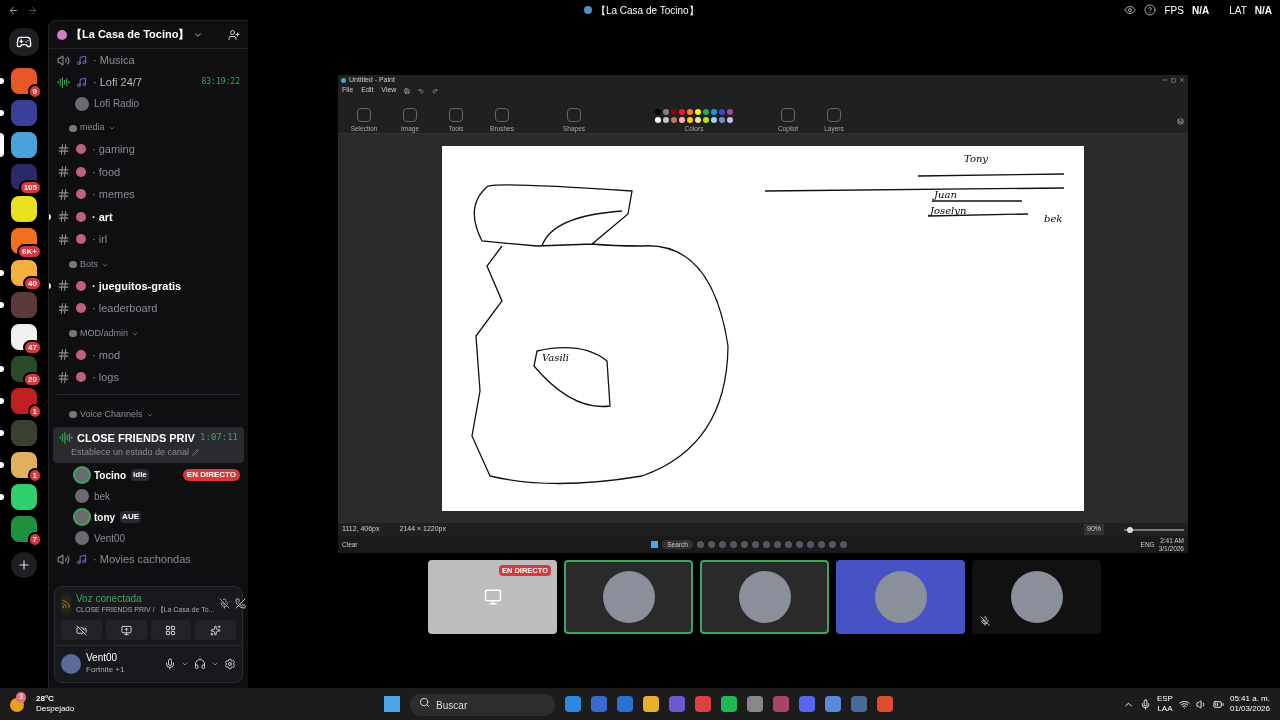 Image resolution: width=1280 pixels, height=720 pixels. I want to click on server-header: 【La Casa de Tocino】, so click(148, 35).